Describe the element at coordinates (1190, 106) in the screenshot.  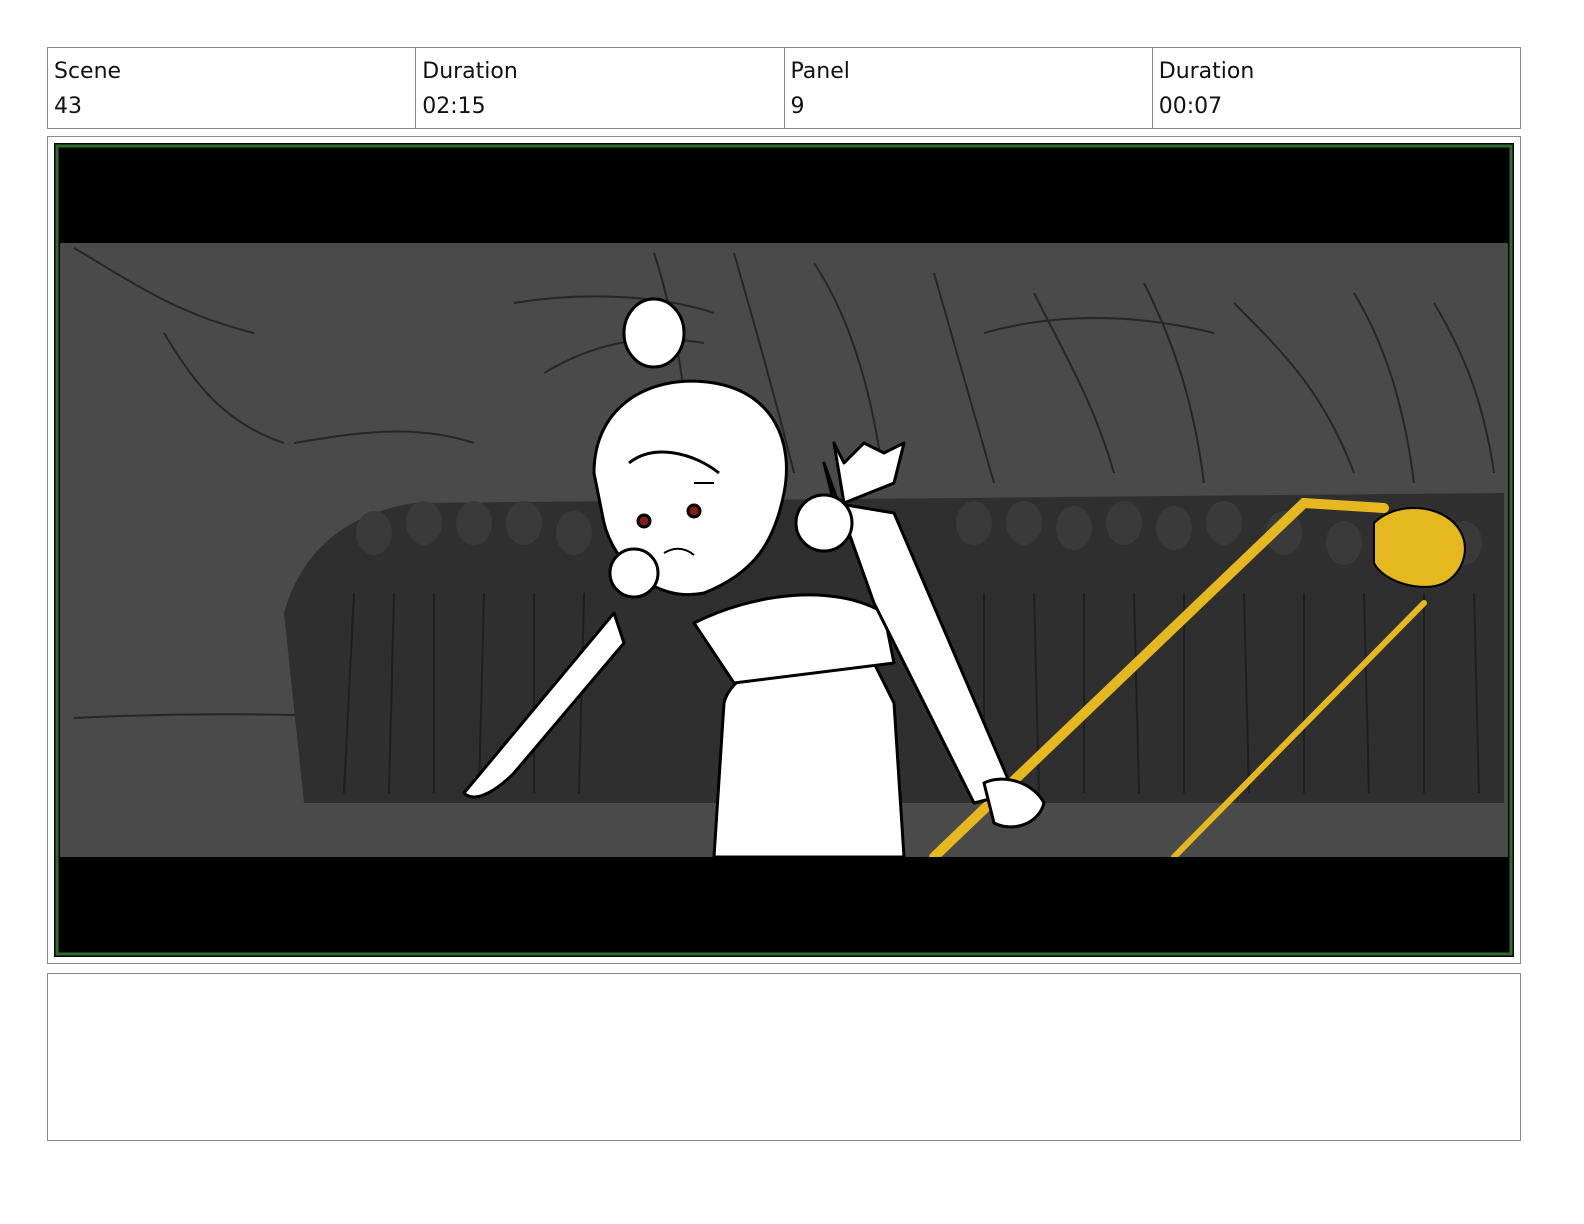
I see `panel-duration-value: 00:07` at that location.